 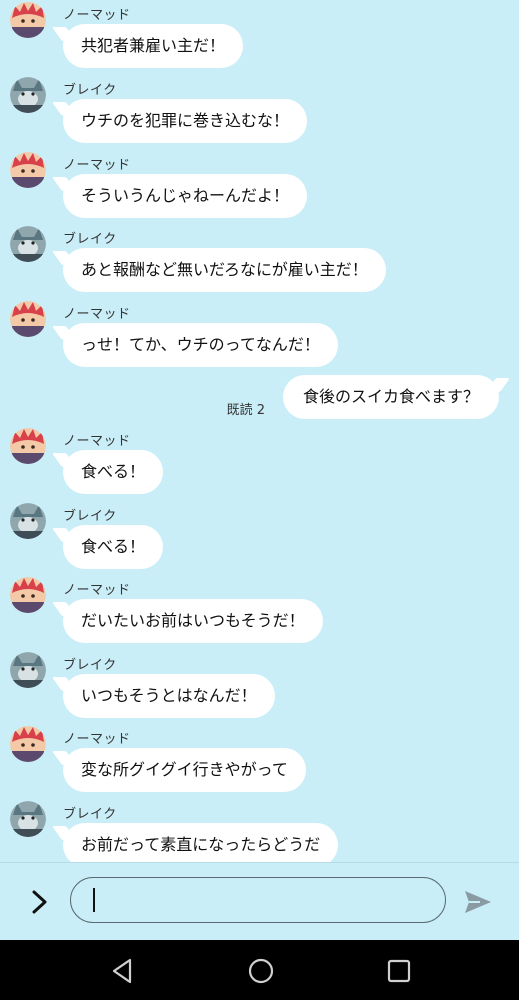 I want to click on message-row: ブレイク いつもそうとはなんだ！, so click(x=259, y=687).